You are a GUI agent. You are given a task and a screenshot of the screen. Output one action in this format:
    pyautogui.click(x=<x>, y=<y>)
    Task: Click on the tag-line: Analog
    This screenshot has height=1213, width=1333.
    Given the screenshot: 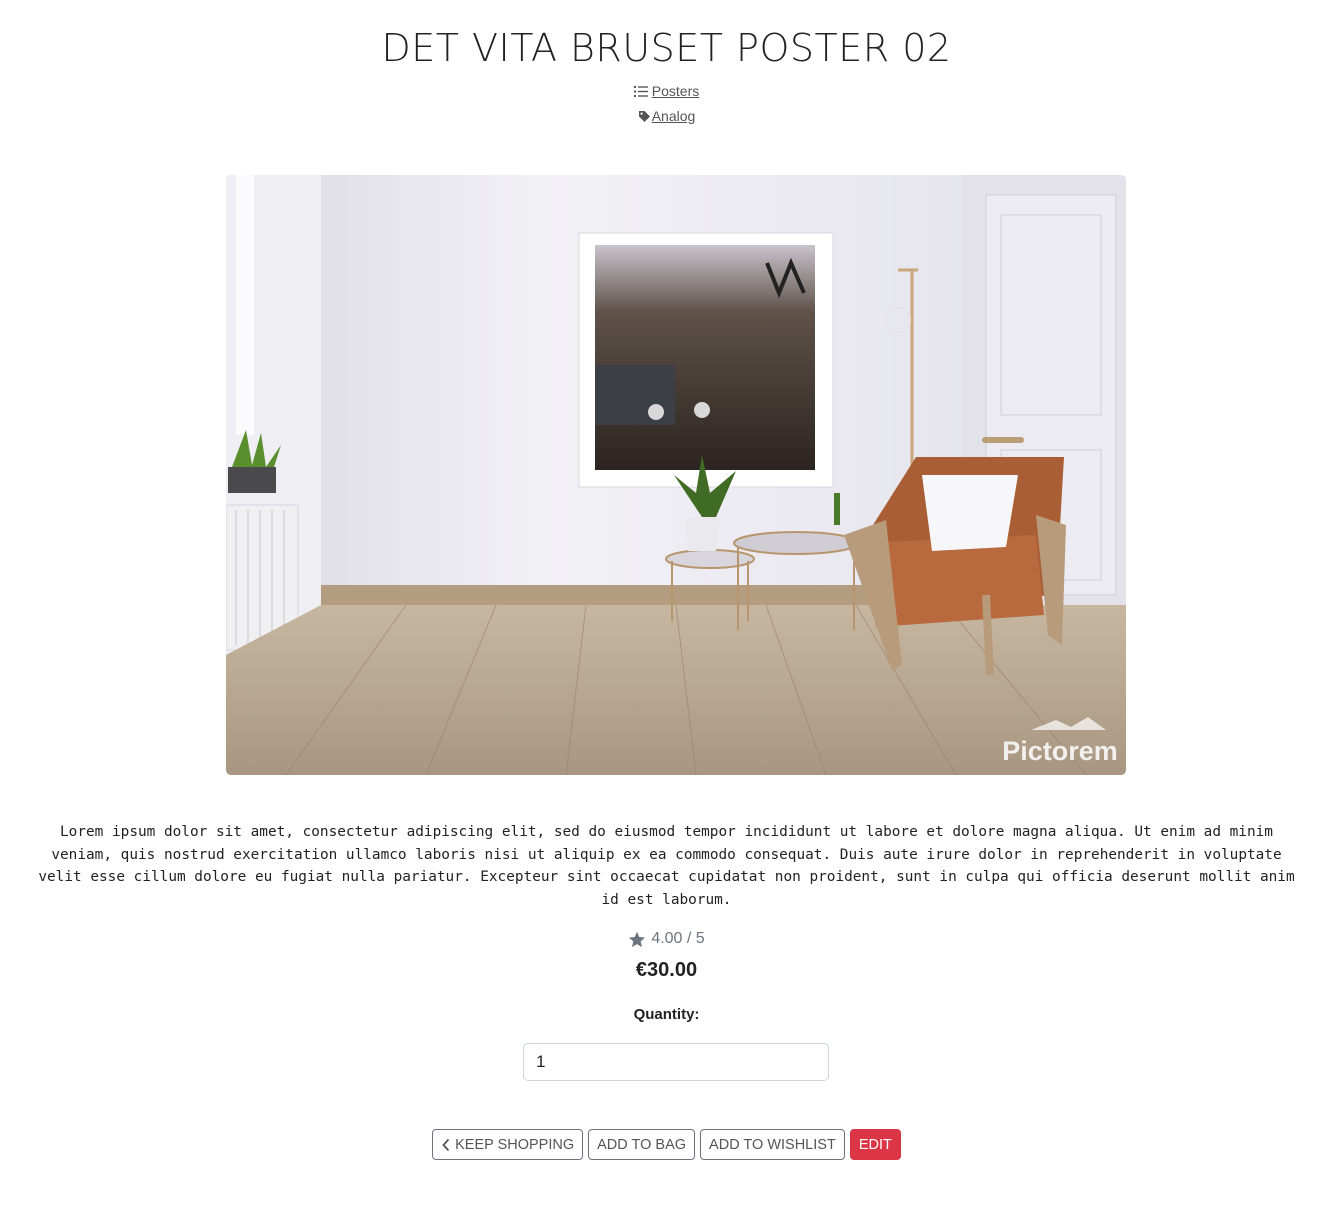 What is the action you would take?
    pyautogui.click(x=666, y=117)
    